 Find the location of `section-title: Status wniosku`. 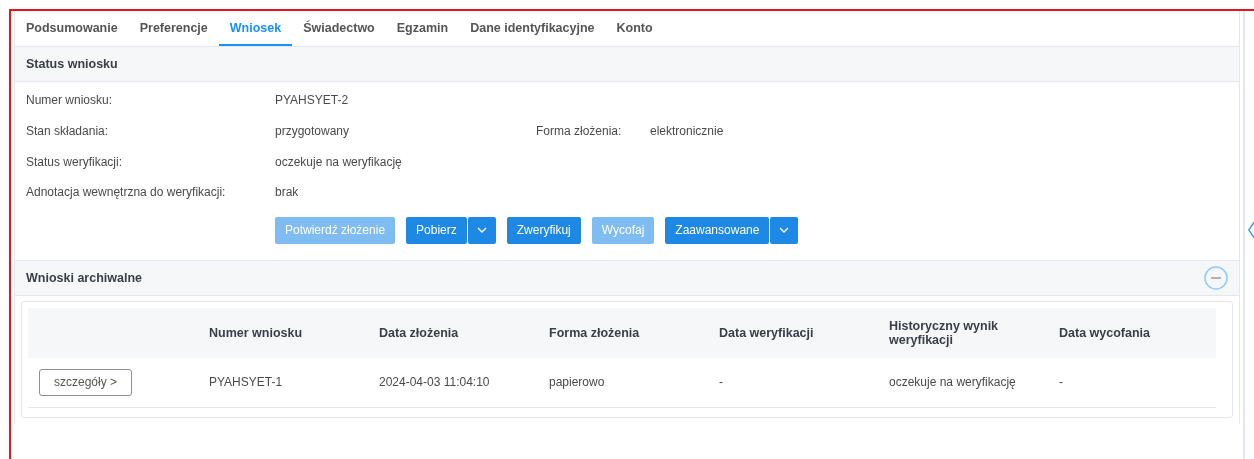

section-title: Status wniosku is located at coordinates (72, 64).